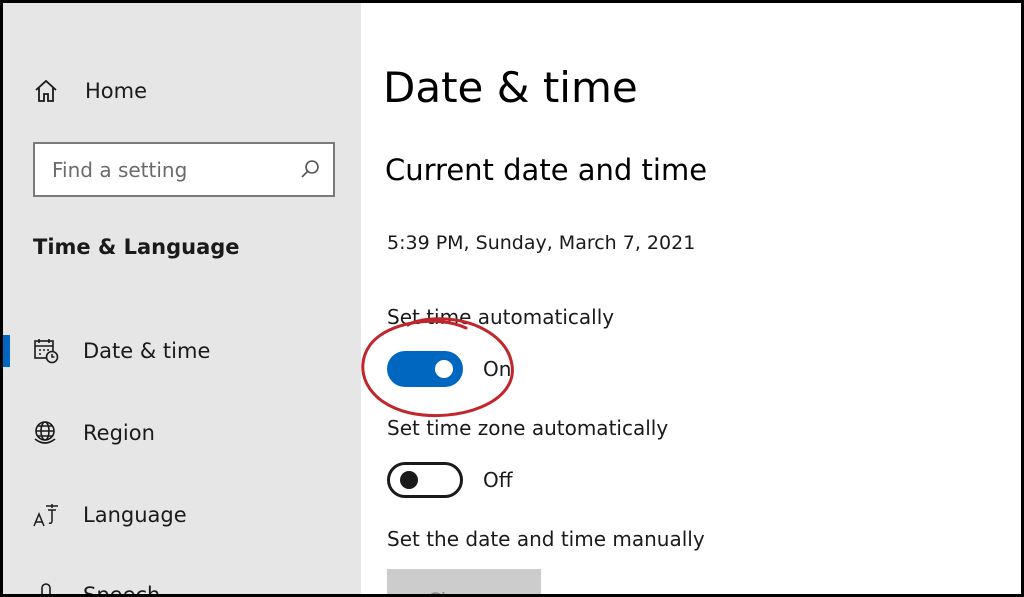 This screenshot has height=597, width=1024. I want to click on search-box, so click(184, 169).